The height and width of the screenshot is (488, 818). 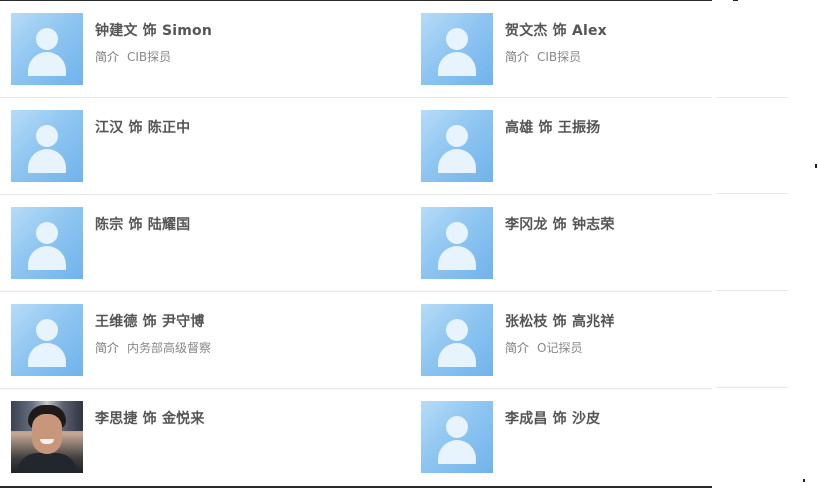 What do you see at coordinates (556, 30) in the screenshot?
I see `actor-role-name: 贺文杰 饰 Alex` at bounding box center [556, 30].